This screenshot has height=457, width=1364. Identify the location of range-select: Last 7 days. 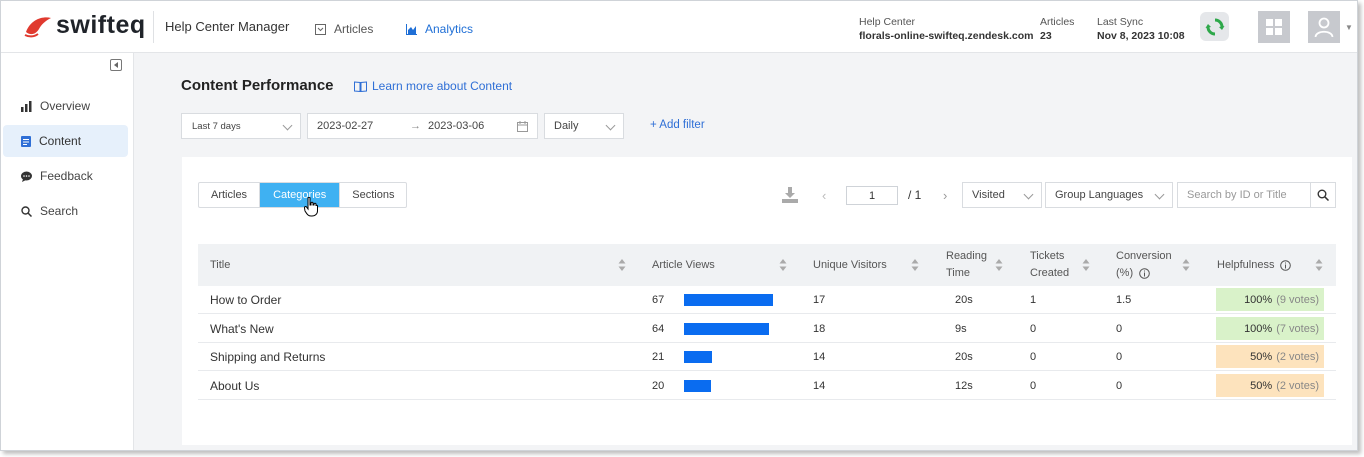
(241, 126).